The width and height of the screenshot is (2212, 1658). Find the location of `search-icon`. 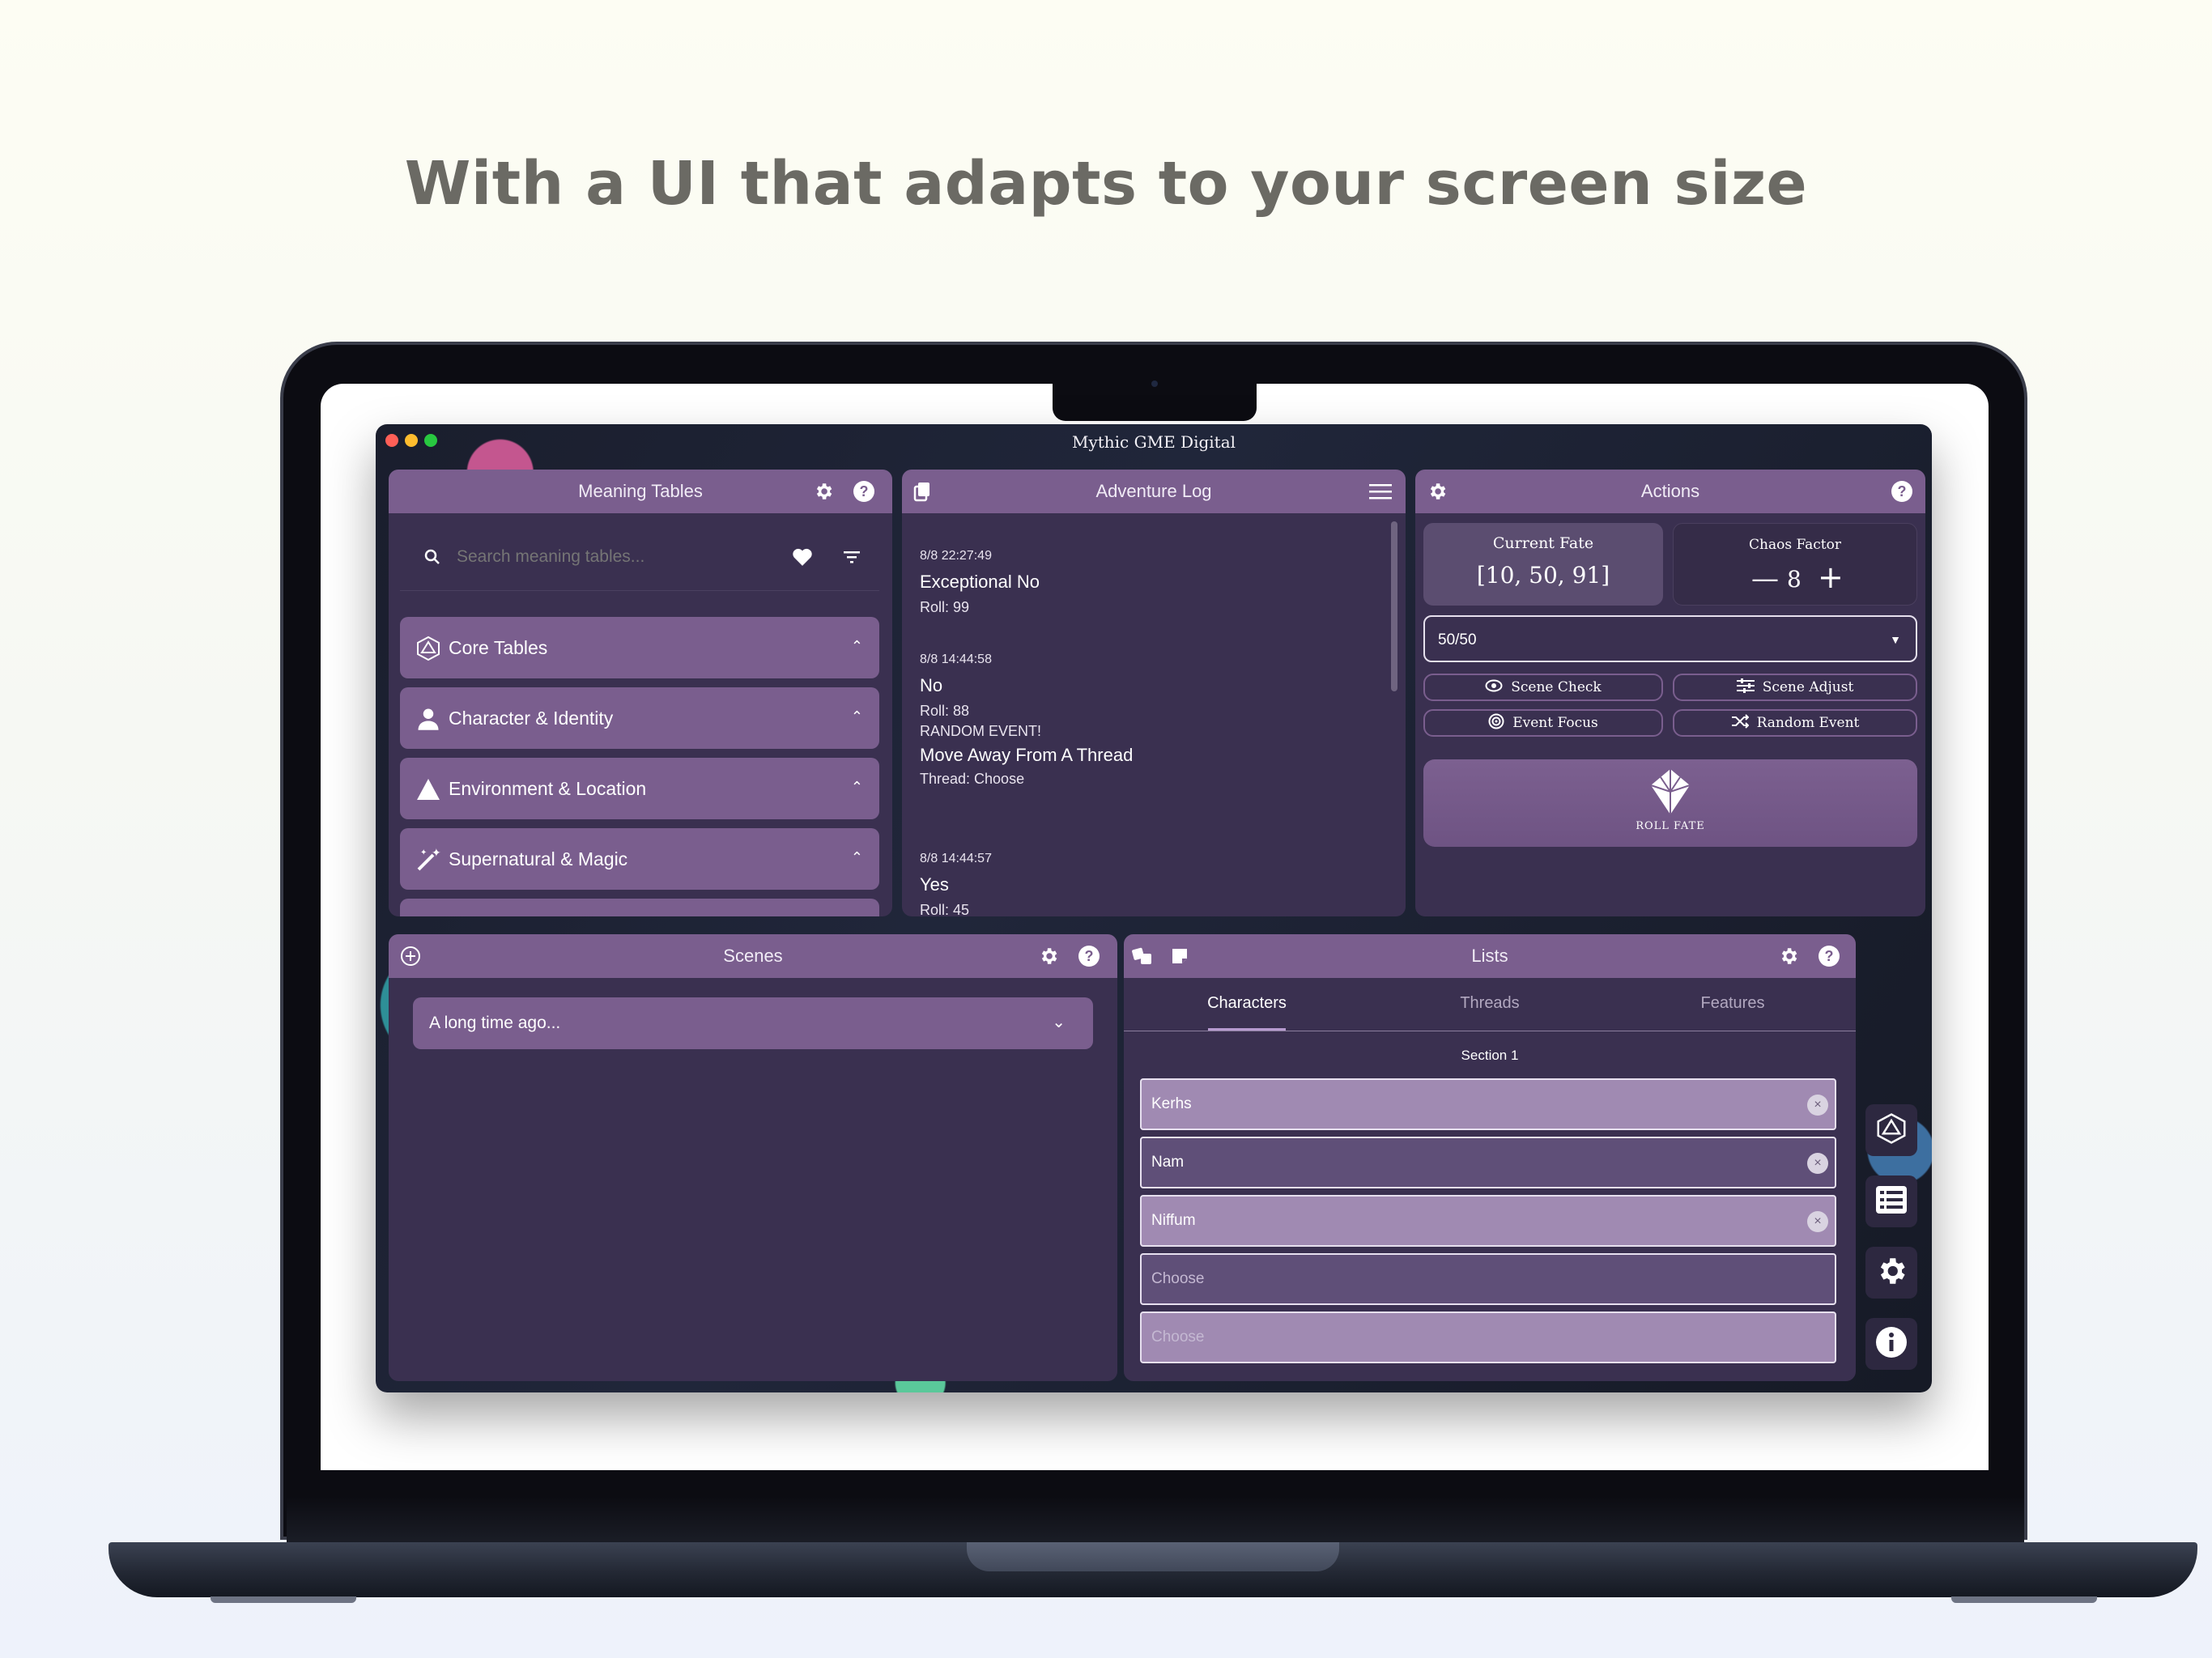

search-icon is located at coordinates (433, 559).